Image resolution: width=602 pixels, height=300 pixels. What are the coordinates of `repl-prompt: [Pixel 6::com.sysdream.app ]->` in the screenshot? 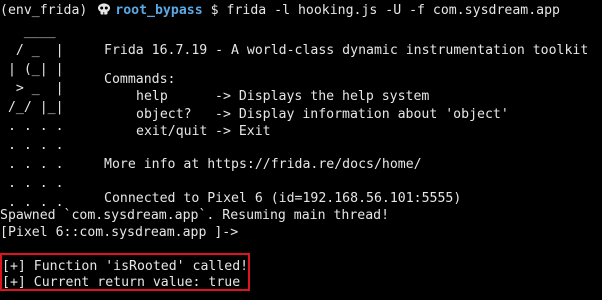 It's located at (119, 232).